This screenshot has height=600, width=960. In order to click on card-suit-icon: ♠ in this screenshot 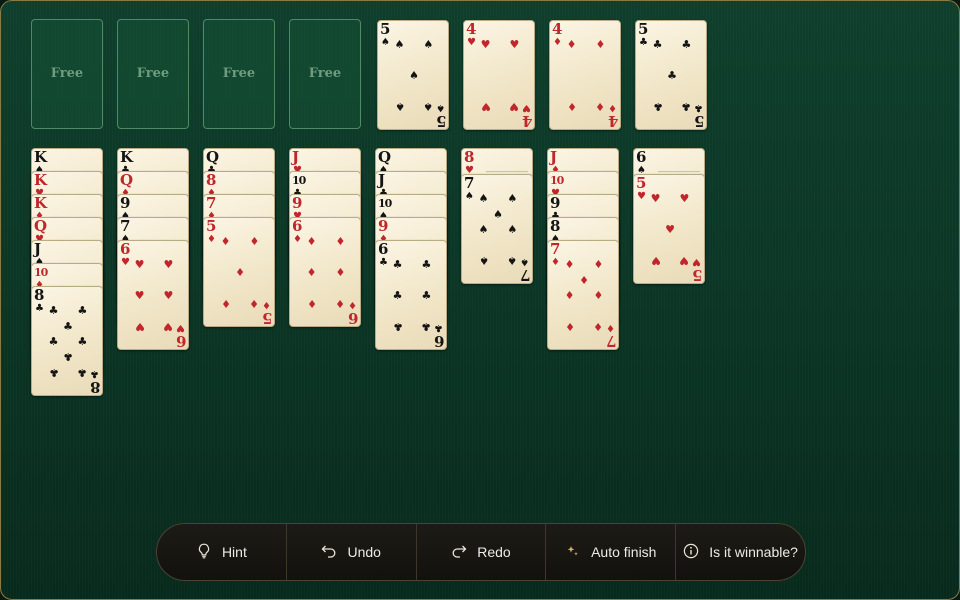, I will do `click(469, 196)`.